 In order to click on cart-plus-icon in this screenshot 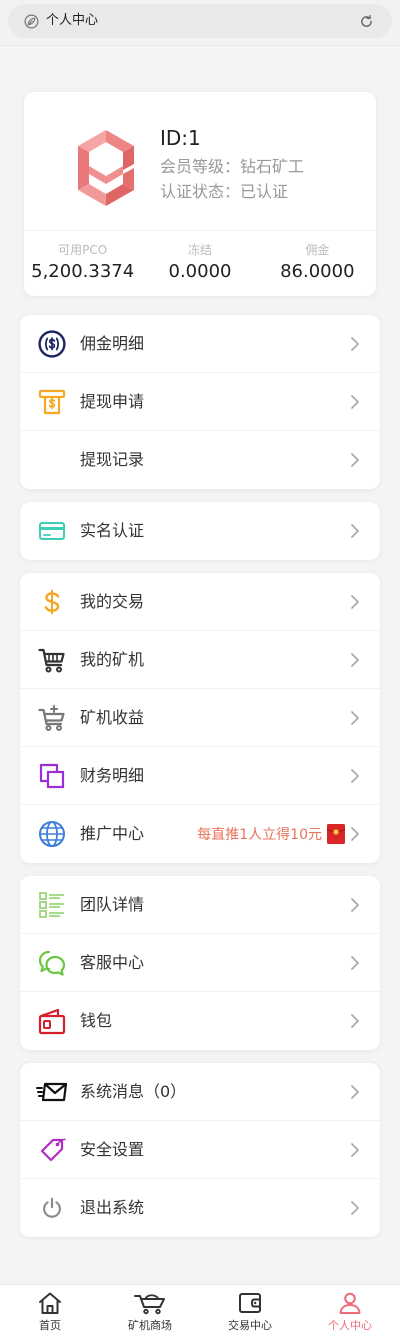, I will do `click(52, 718)`.